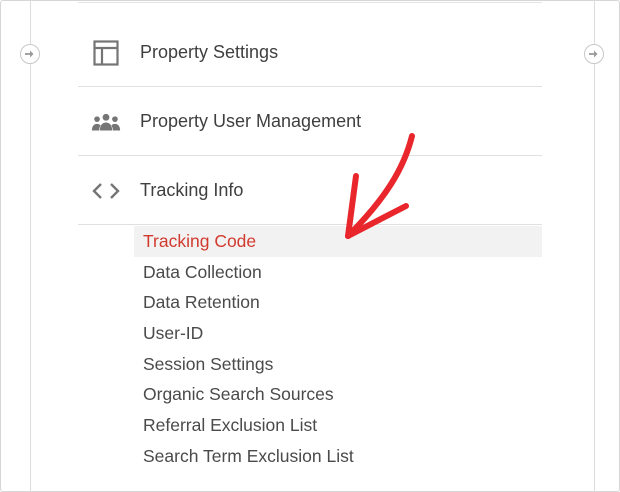 The width and height of the screenshot is (620, 492). Describe the element at coordinates (380, 186) in the screenshot. I see `red-arrow-icon` at that location.